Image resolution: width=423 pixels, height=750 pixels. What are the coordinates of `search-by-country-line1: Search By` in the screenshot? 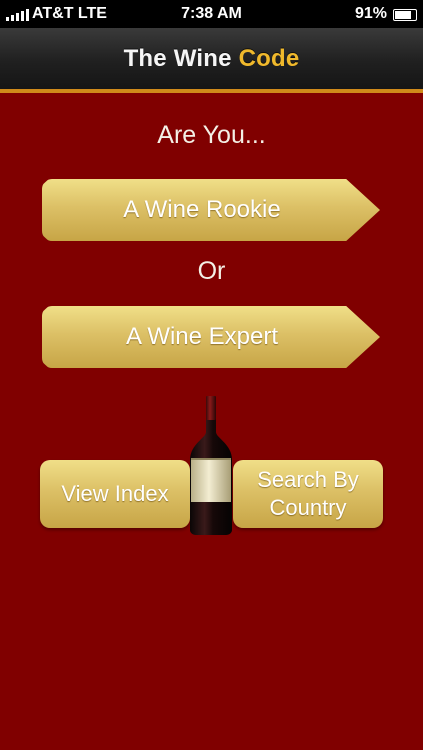 It's located at (308, 479).